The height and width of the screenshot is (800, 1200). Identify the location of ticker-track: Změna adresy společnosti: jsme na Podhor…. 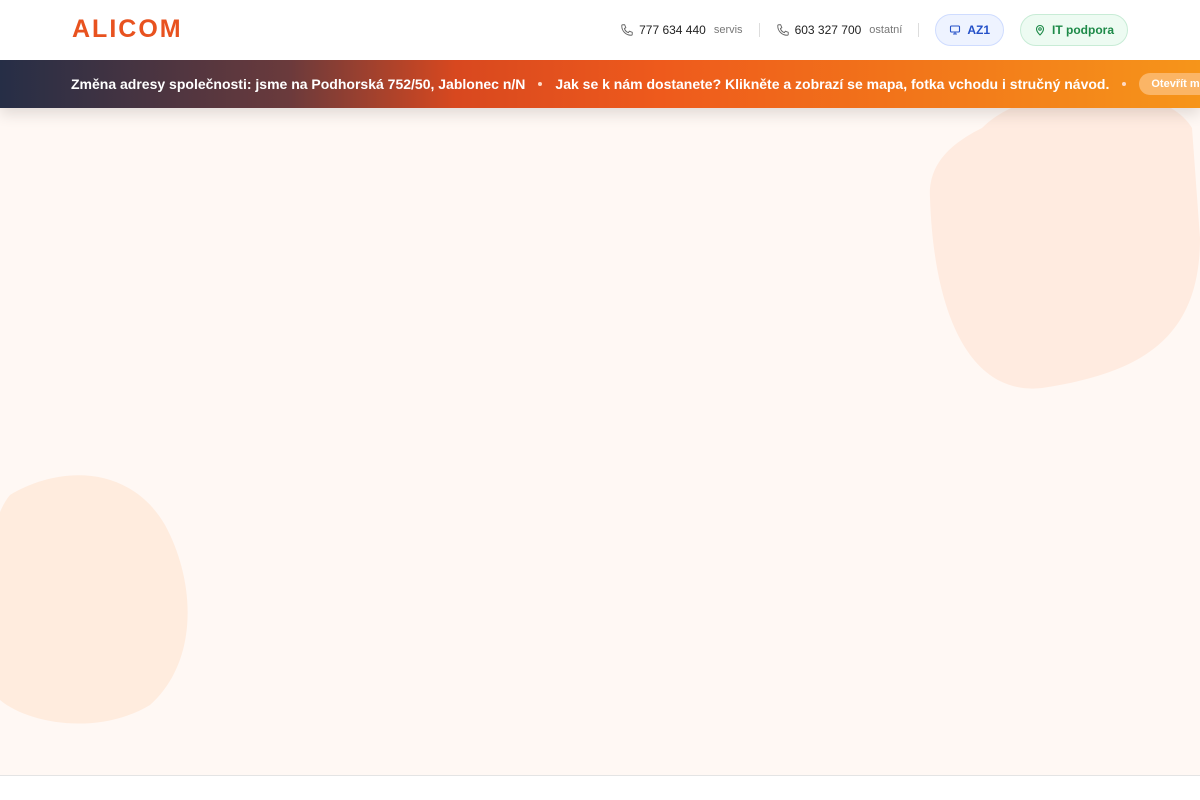
(635, 84).